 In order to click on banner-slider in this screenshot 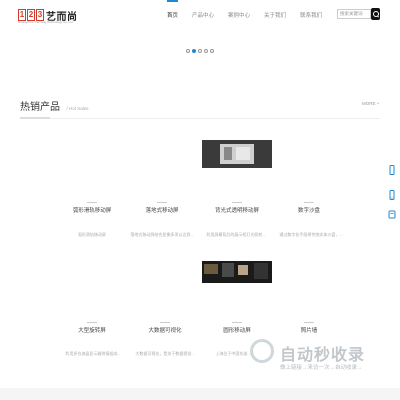, I will do `click(200, 46)`.